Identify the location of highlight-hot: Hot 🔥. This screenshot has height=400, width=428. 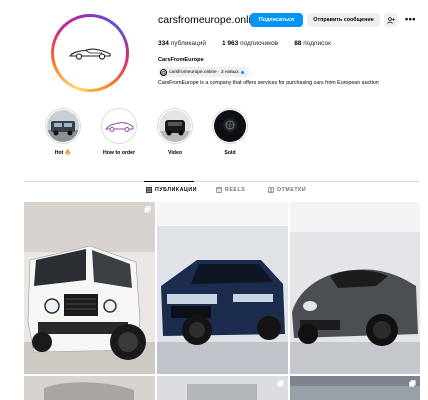
(63, 132).